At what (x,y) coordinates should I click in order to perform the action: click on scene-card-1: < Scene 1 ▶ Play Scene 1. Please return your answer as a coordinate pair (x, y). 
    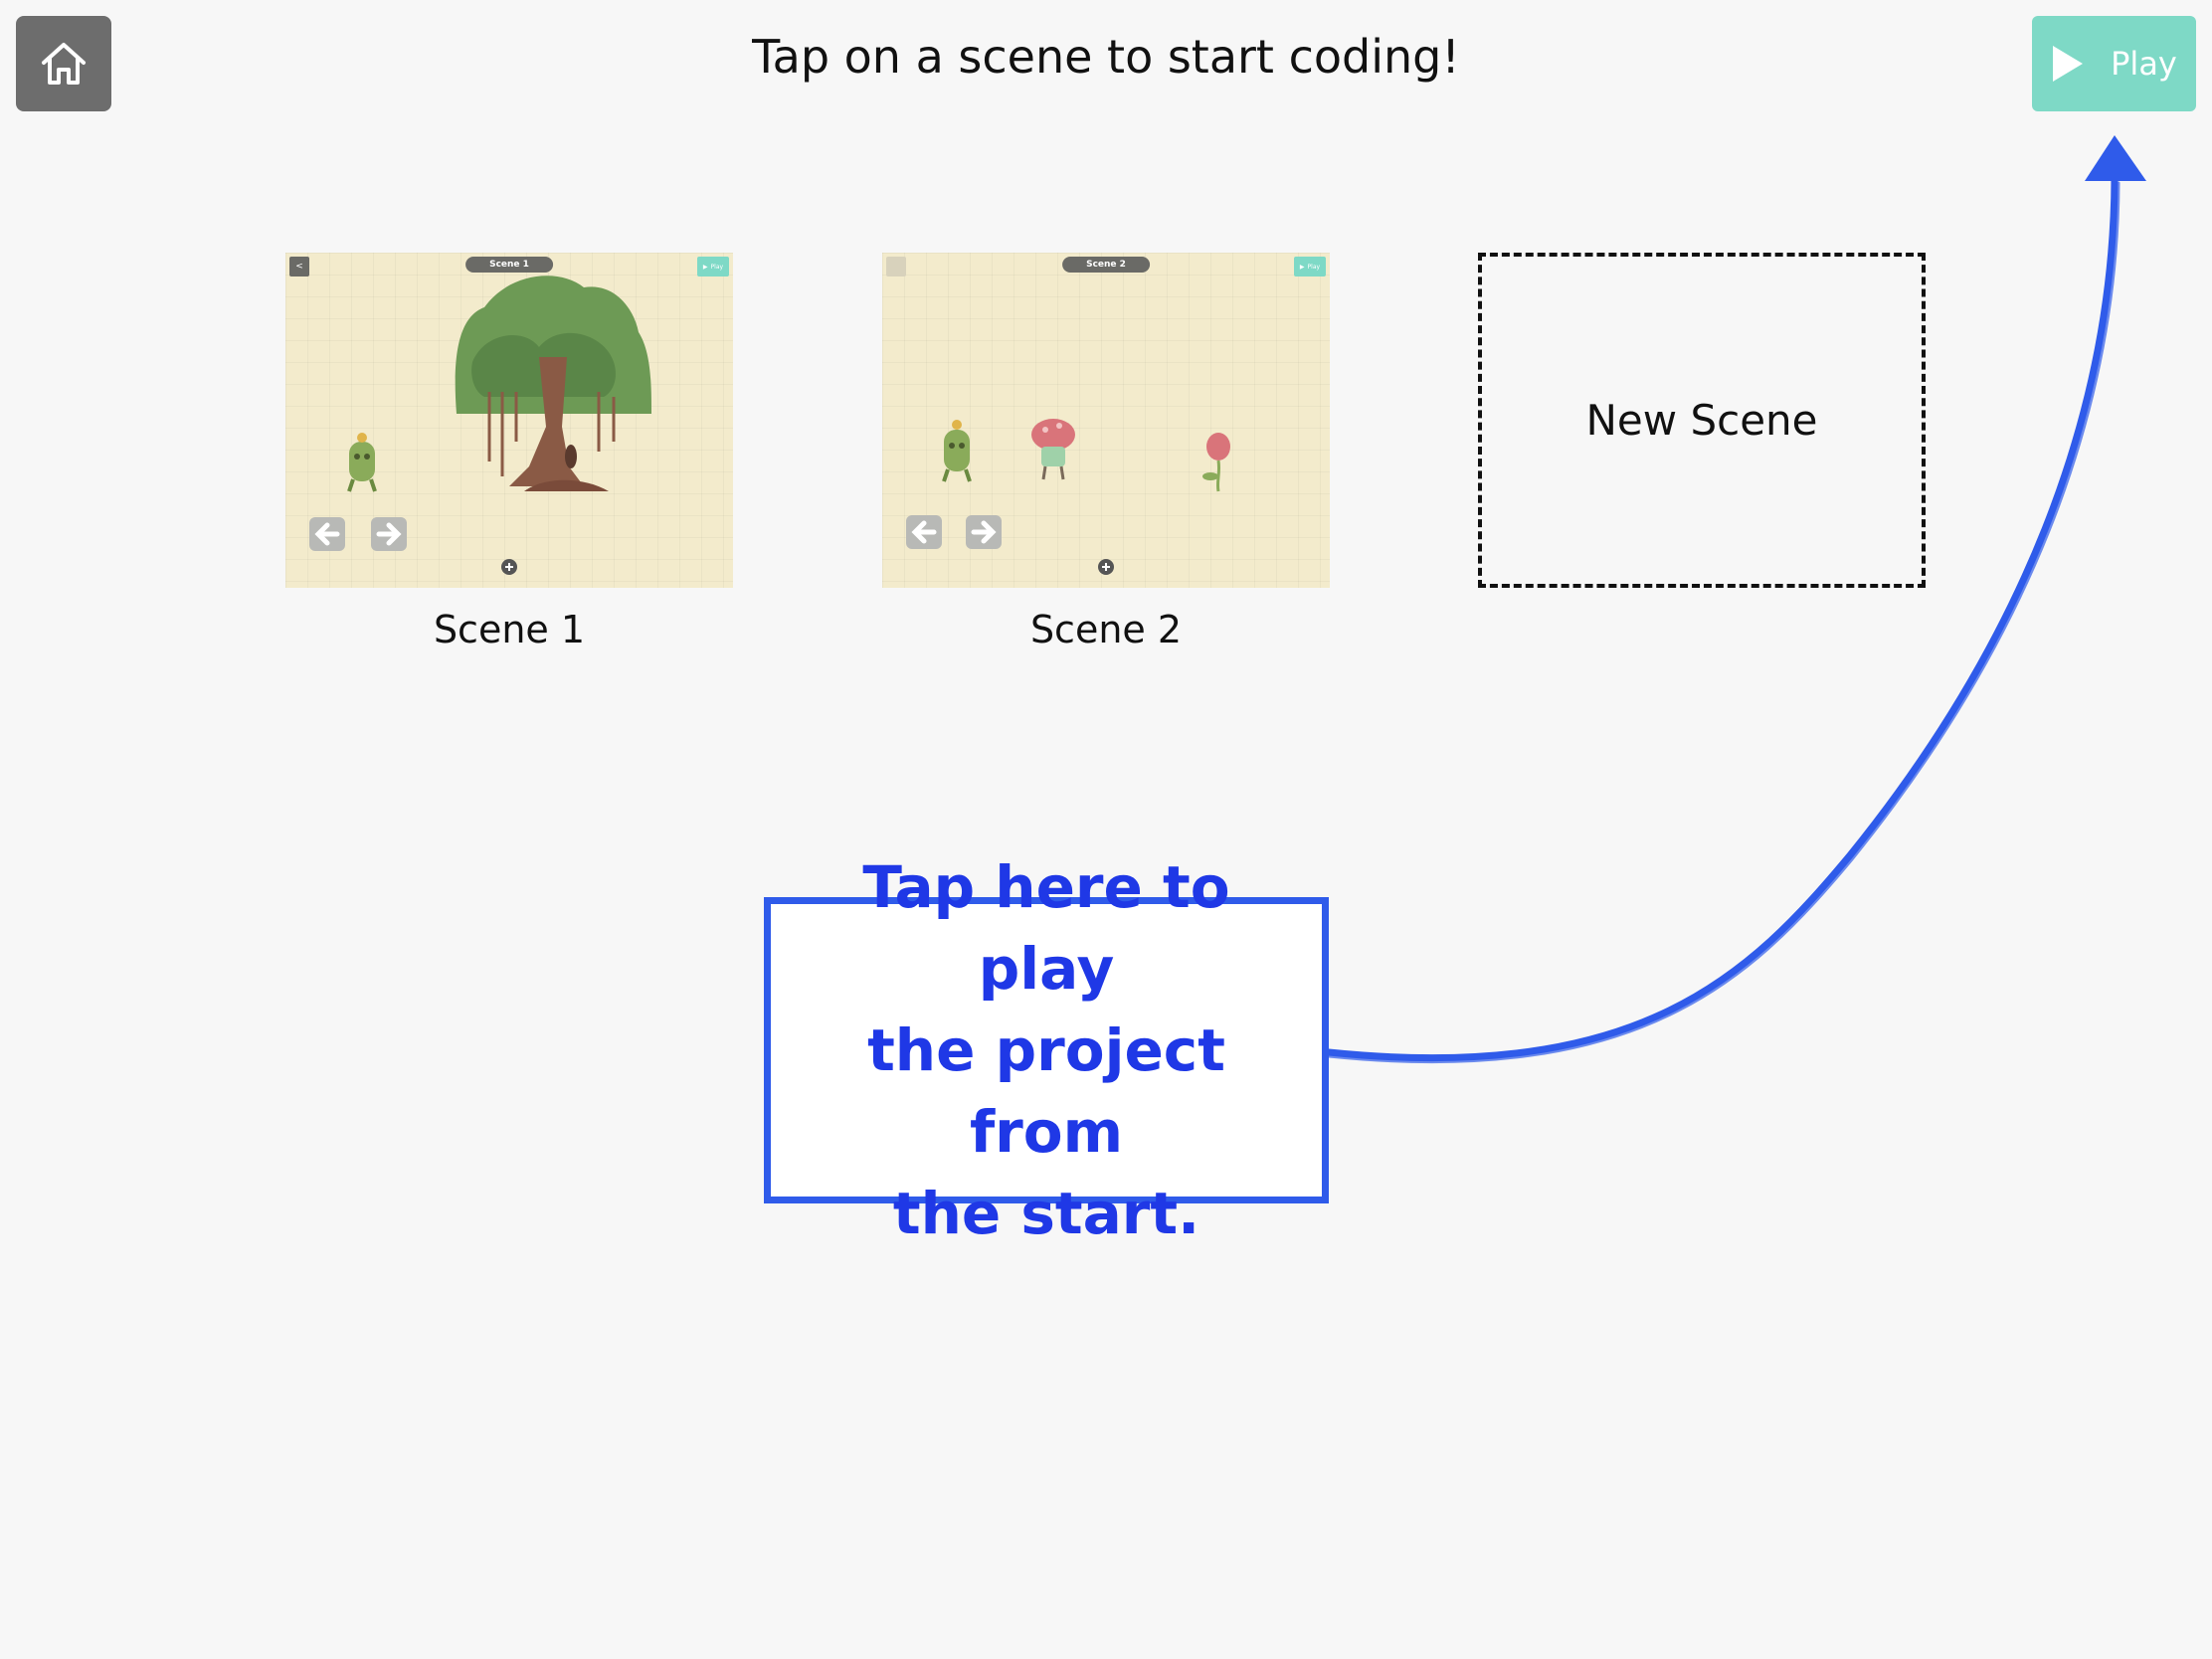
    Looking at the image, I should click on (509, 452).